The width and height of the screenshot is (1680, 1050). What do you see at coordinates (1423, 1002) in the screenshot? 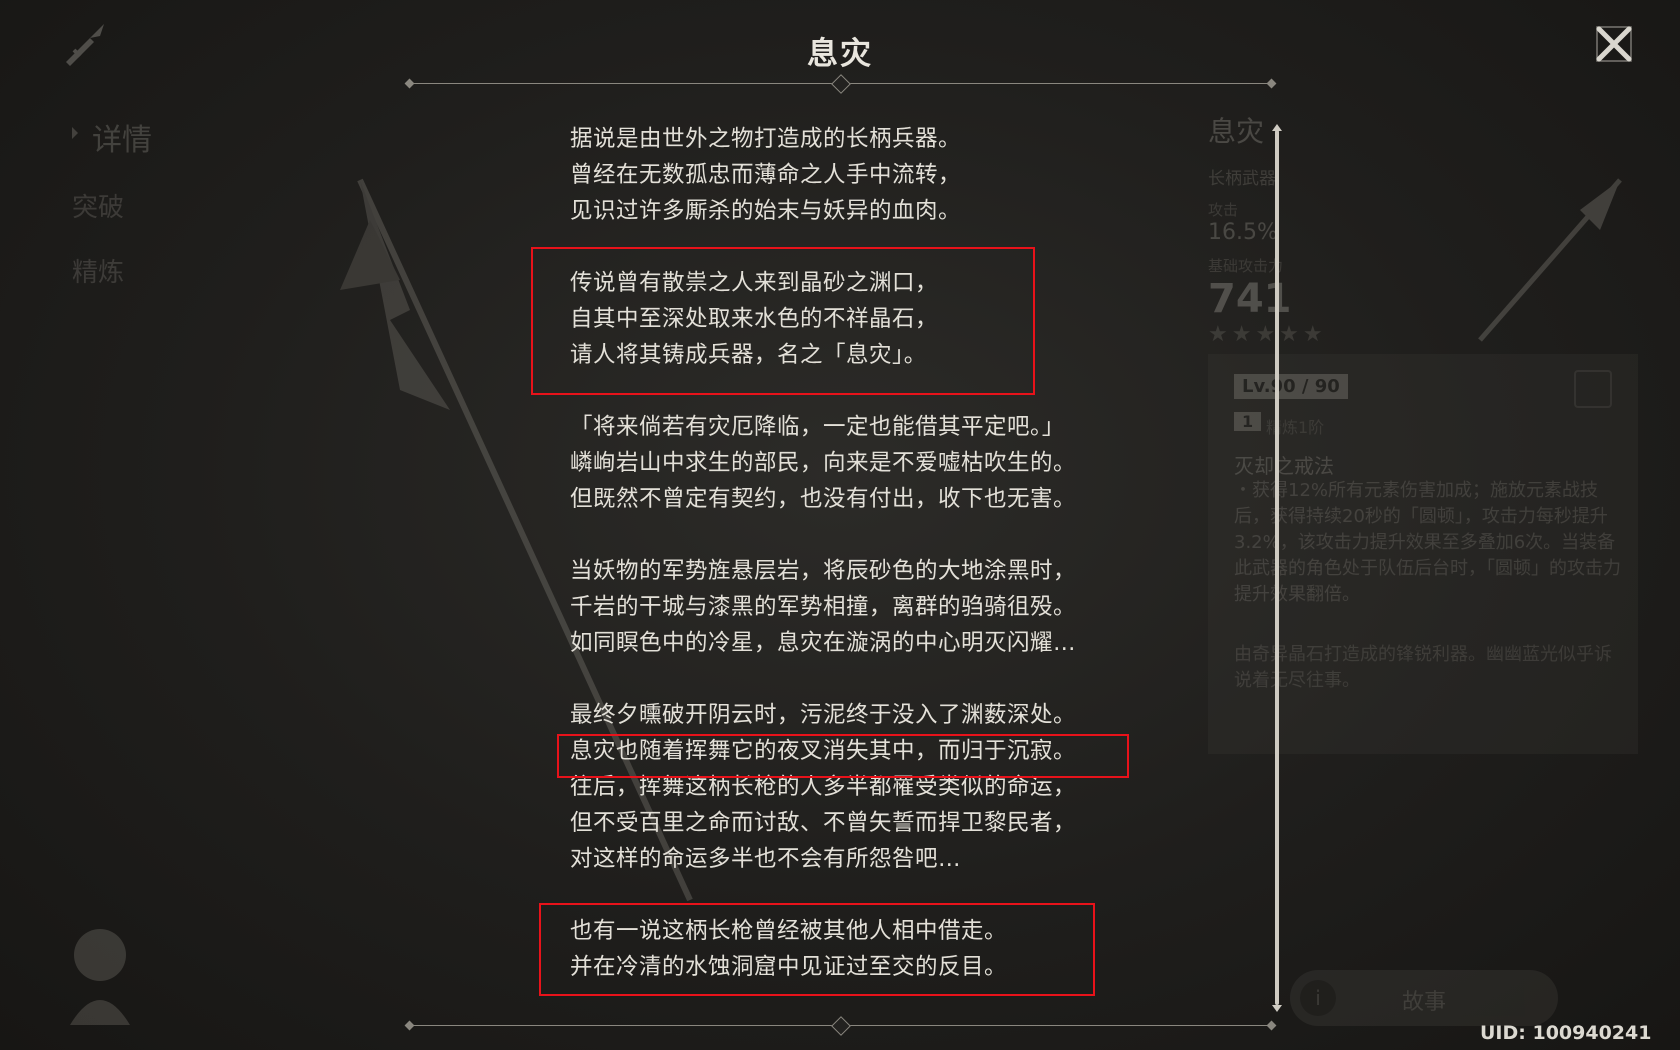
I see `story-button-label: 故事` at bounding box center [1423, 1002].